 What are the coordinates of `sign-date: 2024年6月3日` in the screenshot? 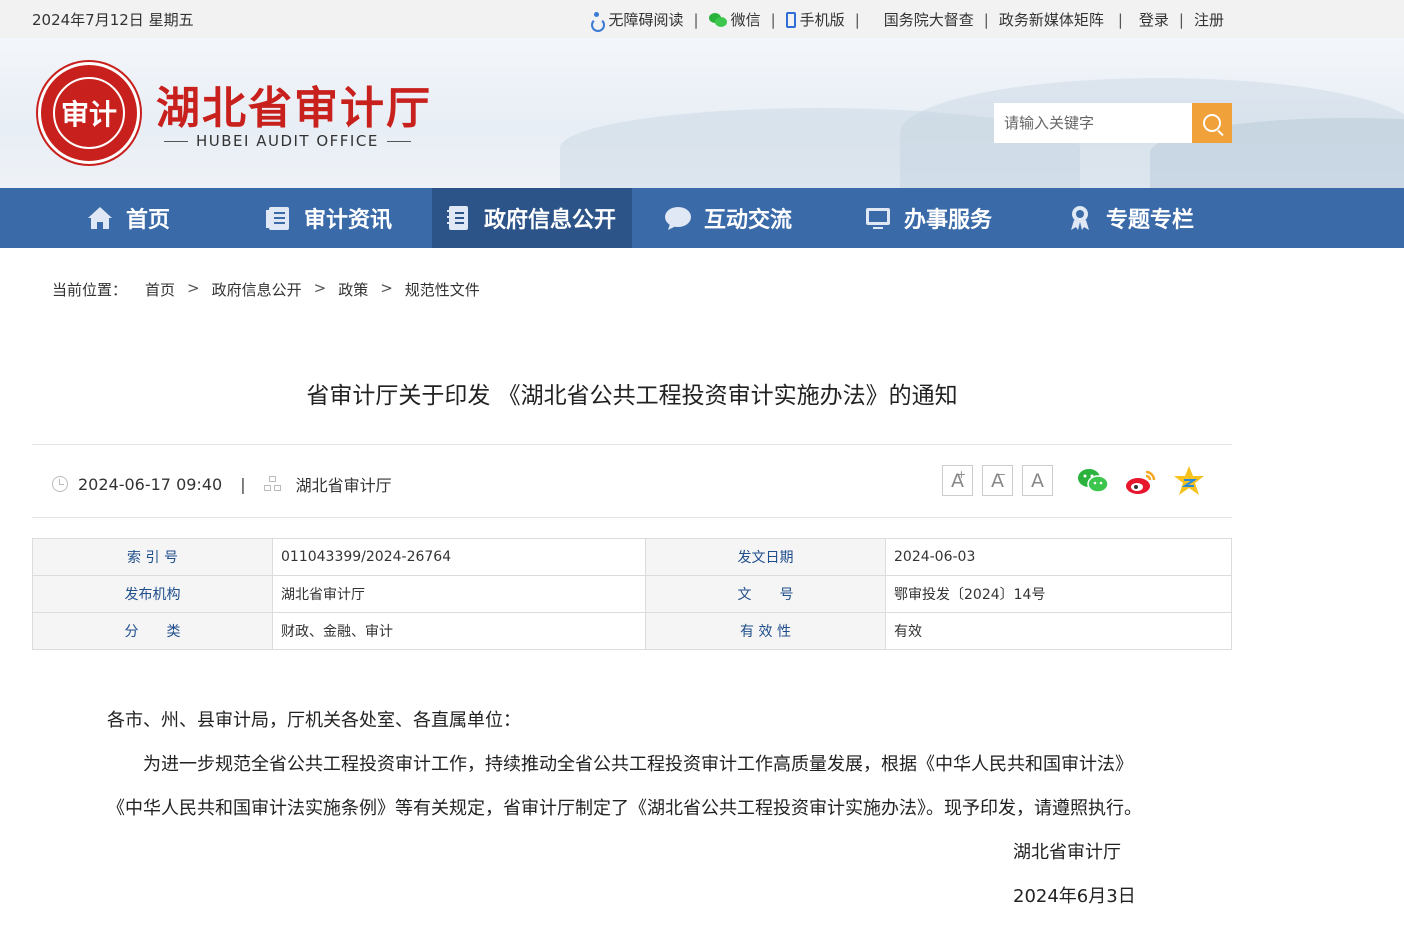 It's located at (1074, 896).